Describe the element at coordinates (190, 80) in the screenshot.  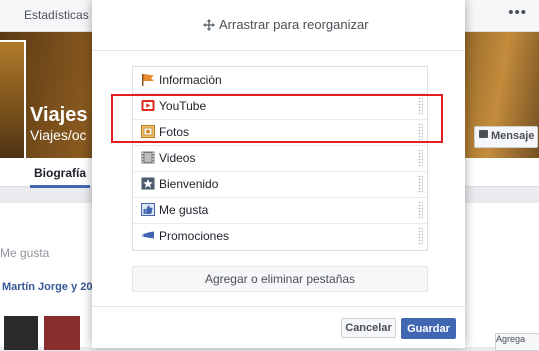
I see `tab-label: Información` at that location.